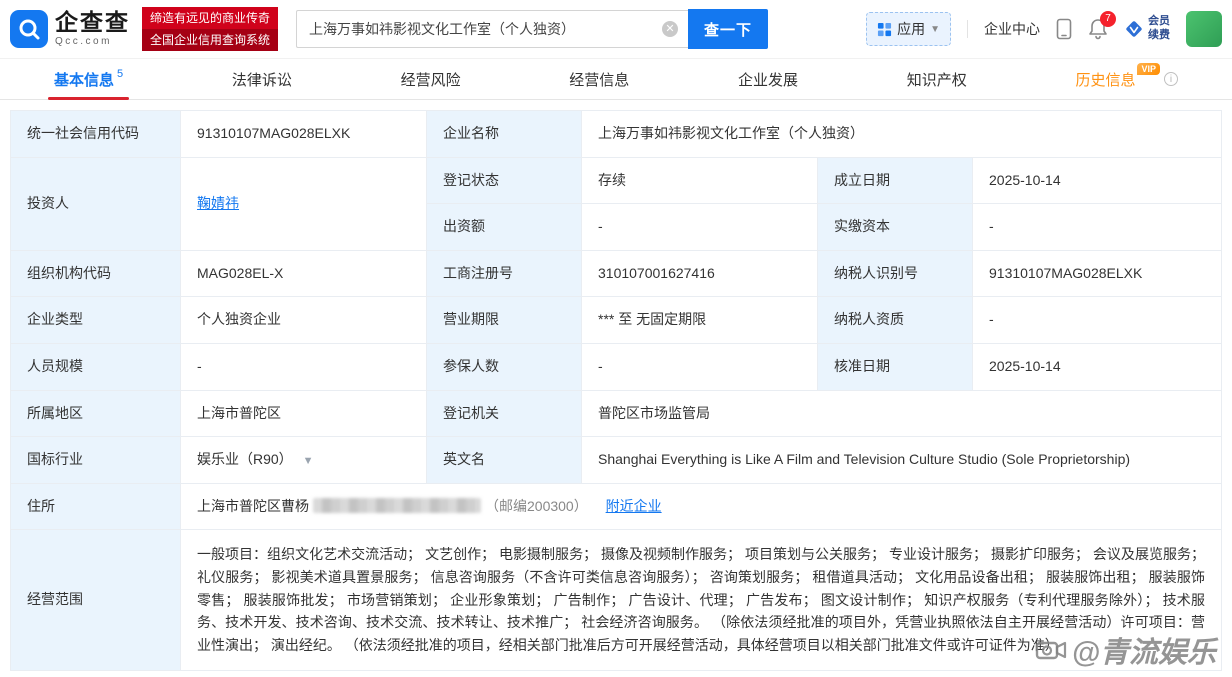 The width and height of the screenshot is (1232, 677). What do you see at coordinates (210, 40) in the screenshot?
I see `slogan-line2: 全国企业信用查询系统` at bounding box center [210, 40].